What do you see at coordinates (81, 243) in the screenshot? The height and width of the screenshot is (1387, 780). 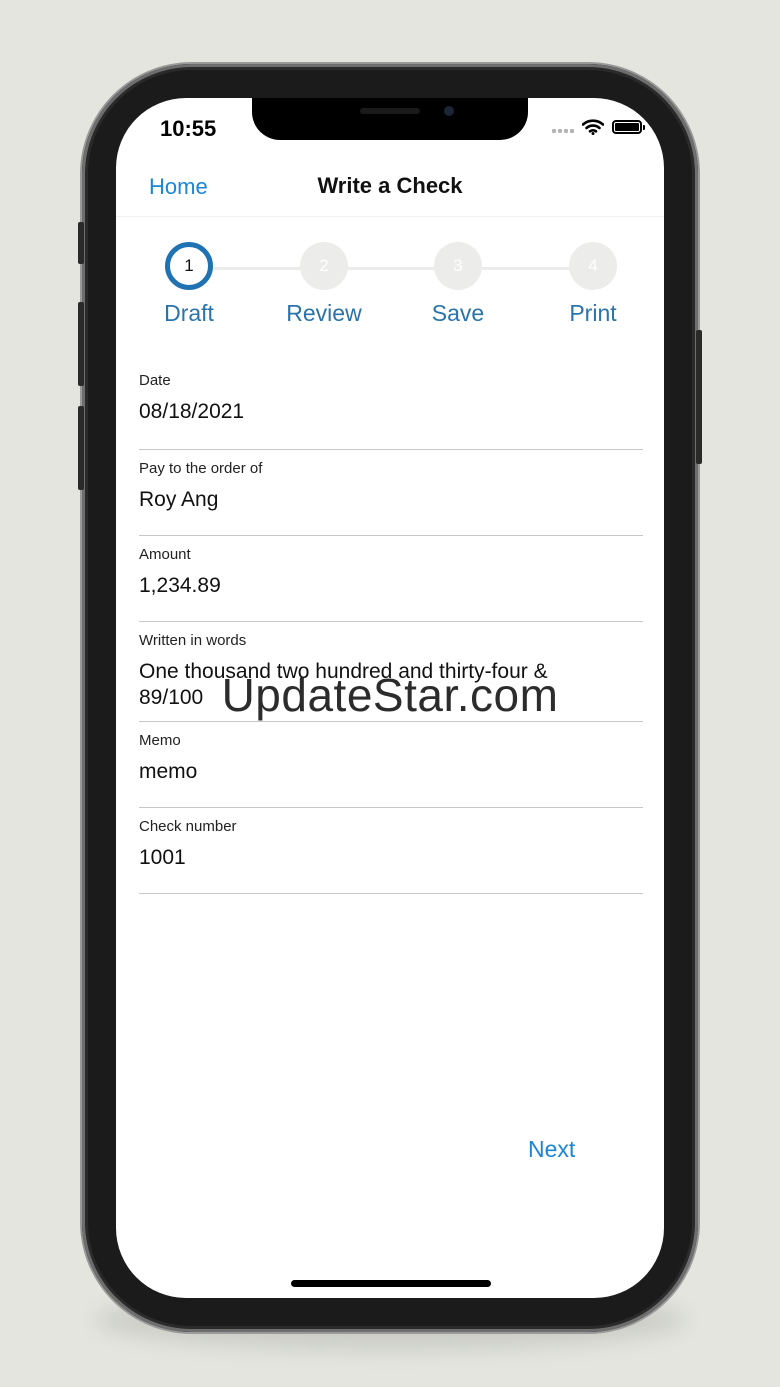 I see `mute-switch` at bounding box center [81, 243].